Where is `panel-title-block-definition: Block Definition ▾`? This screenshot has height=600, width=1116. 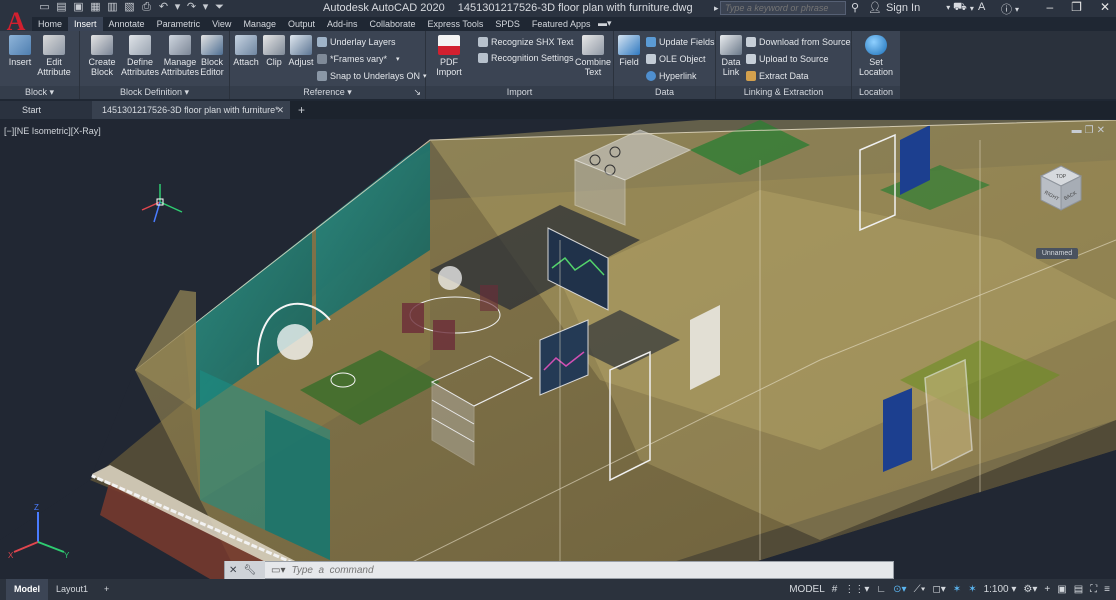 panel-title-block-definition: Block Definition ▾ is located at coordinates (154, 92).